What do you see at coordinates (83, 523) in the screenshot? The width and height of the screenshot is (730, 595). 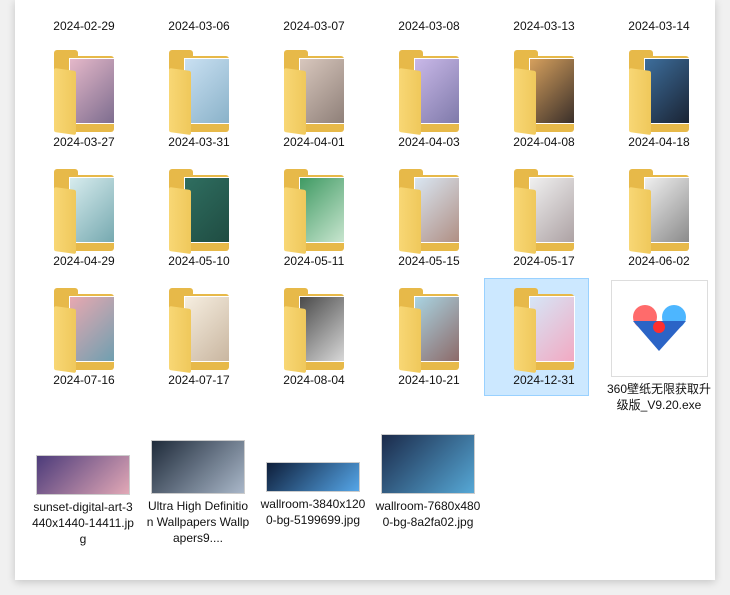 I see `image-file-label: sunset-digital-art-3440x1440-14411.jpg` at bounding box center [83, 523].